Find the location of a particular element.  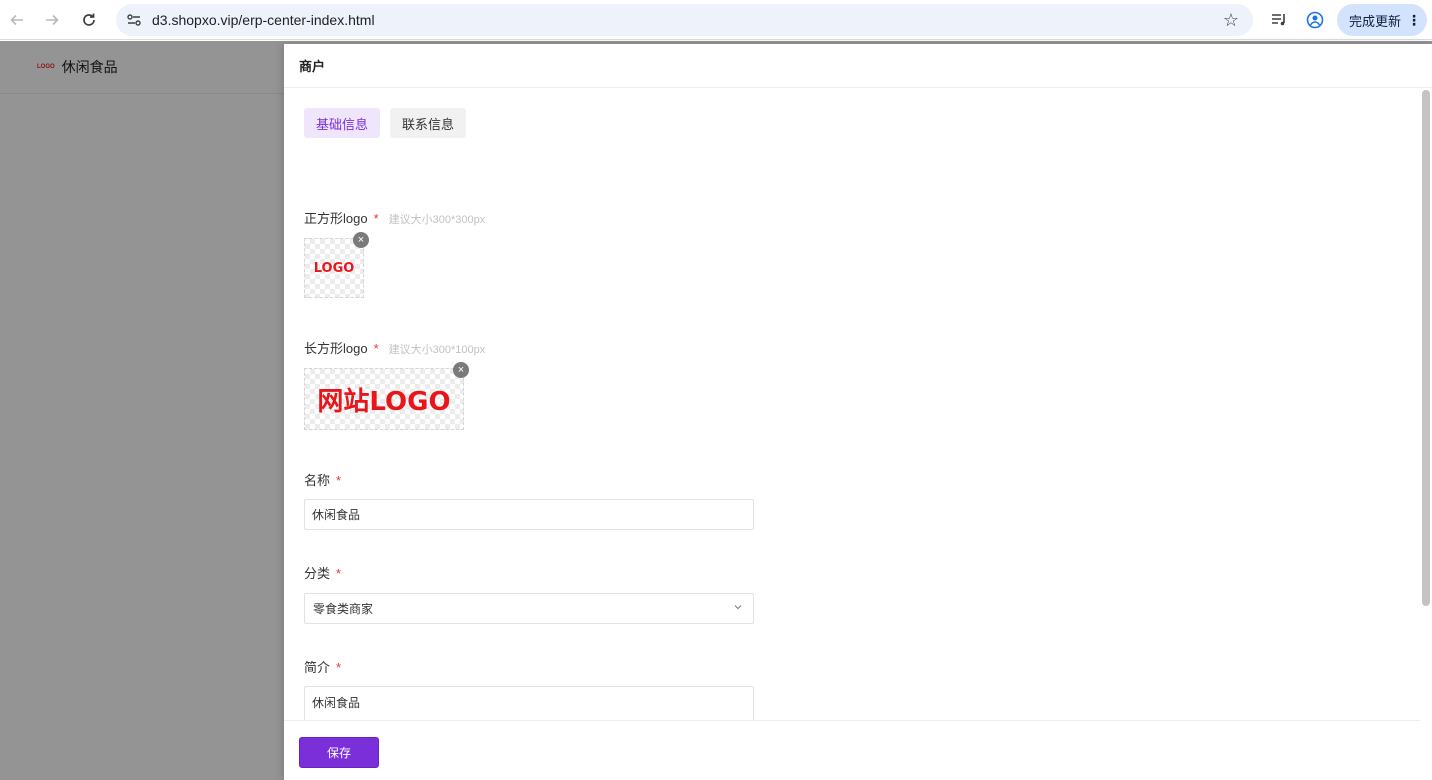

remove-rect-logo-icon: × is located at coordinates (461, 370).